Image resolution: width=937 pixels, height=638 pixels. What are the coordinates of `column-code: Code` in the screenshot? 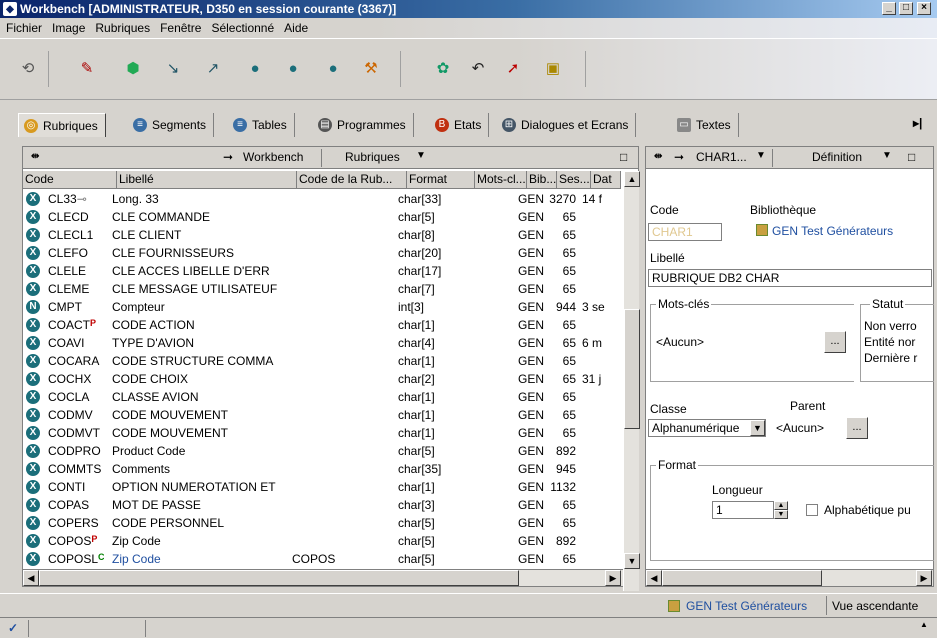 It's located at (70, 179).